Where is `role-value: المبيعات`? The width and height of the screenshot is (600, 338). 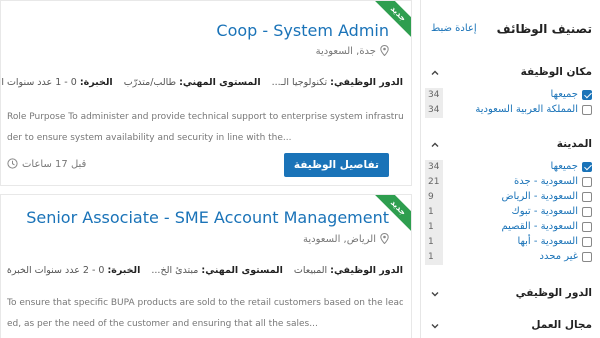 role-value: المبيعات is located at coordinates (310, 270).